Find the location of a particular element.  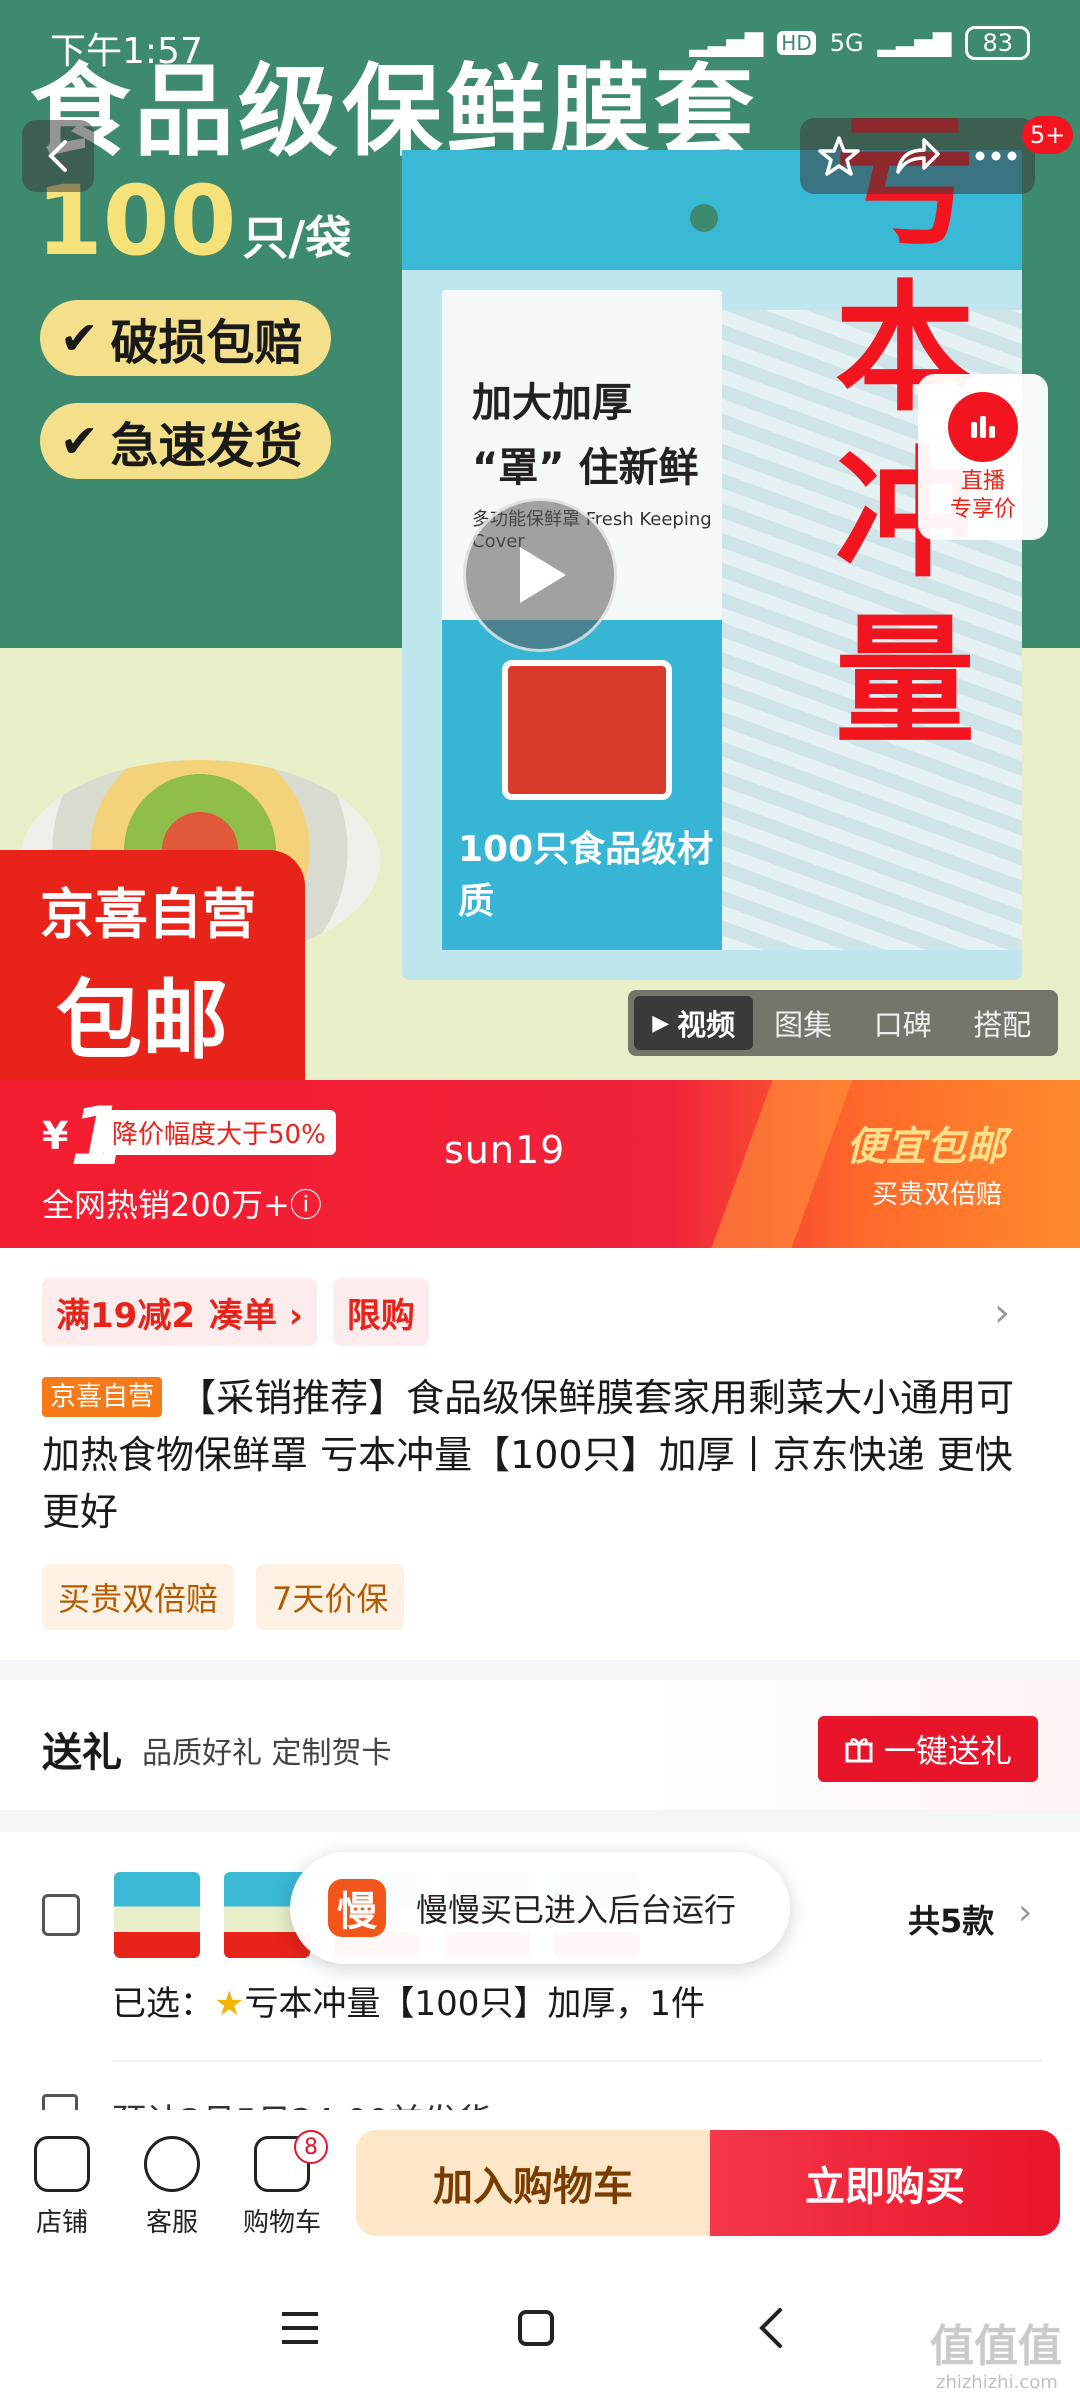

hd-icon: HD is located at coordinates (796, 43).